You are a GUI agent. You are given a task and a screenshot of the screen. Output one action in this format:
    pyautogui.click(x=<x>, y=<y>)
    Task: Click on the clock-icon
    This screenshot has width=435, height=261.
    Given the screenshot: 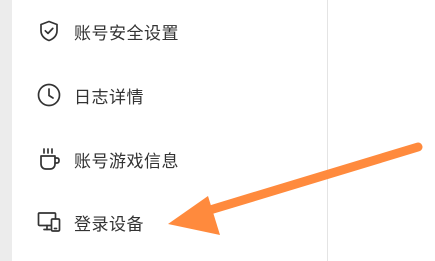 What is the action you would take?
    pyautogui.click(x=49, y=95)
    